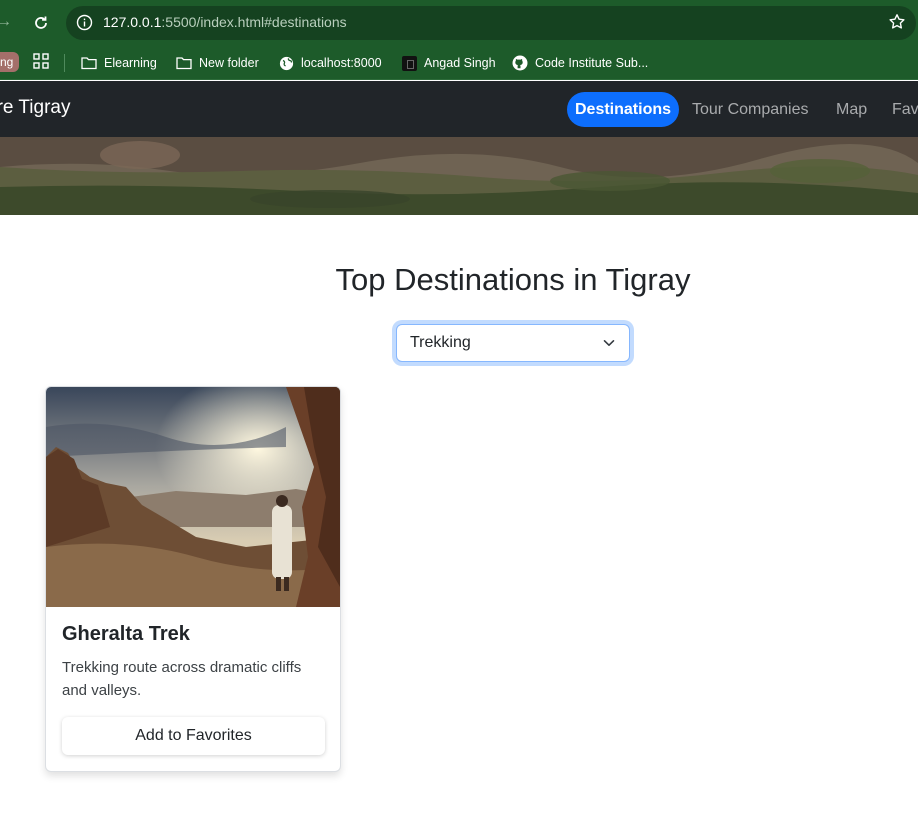  I want to click on bookmark-localhost: localhost:8000, so click(330, 63).